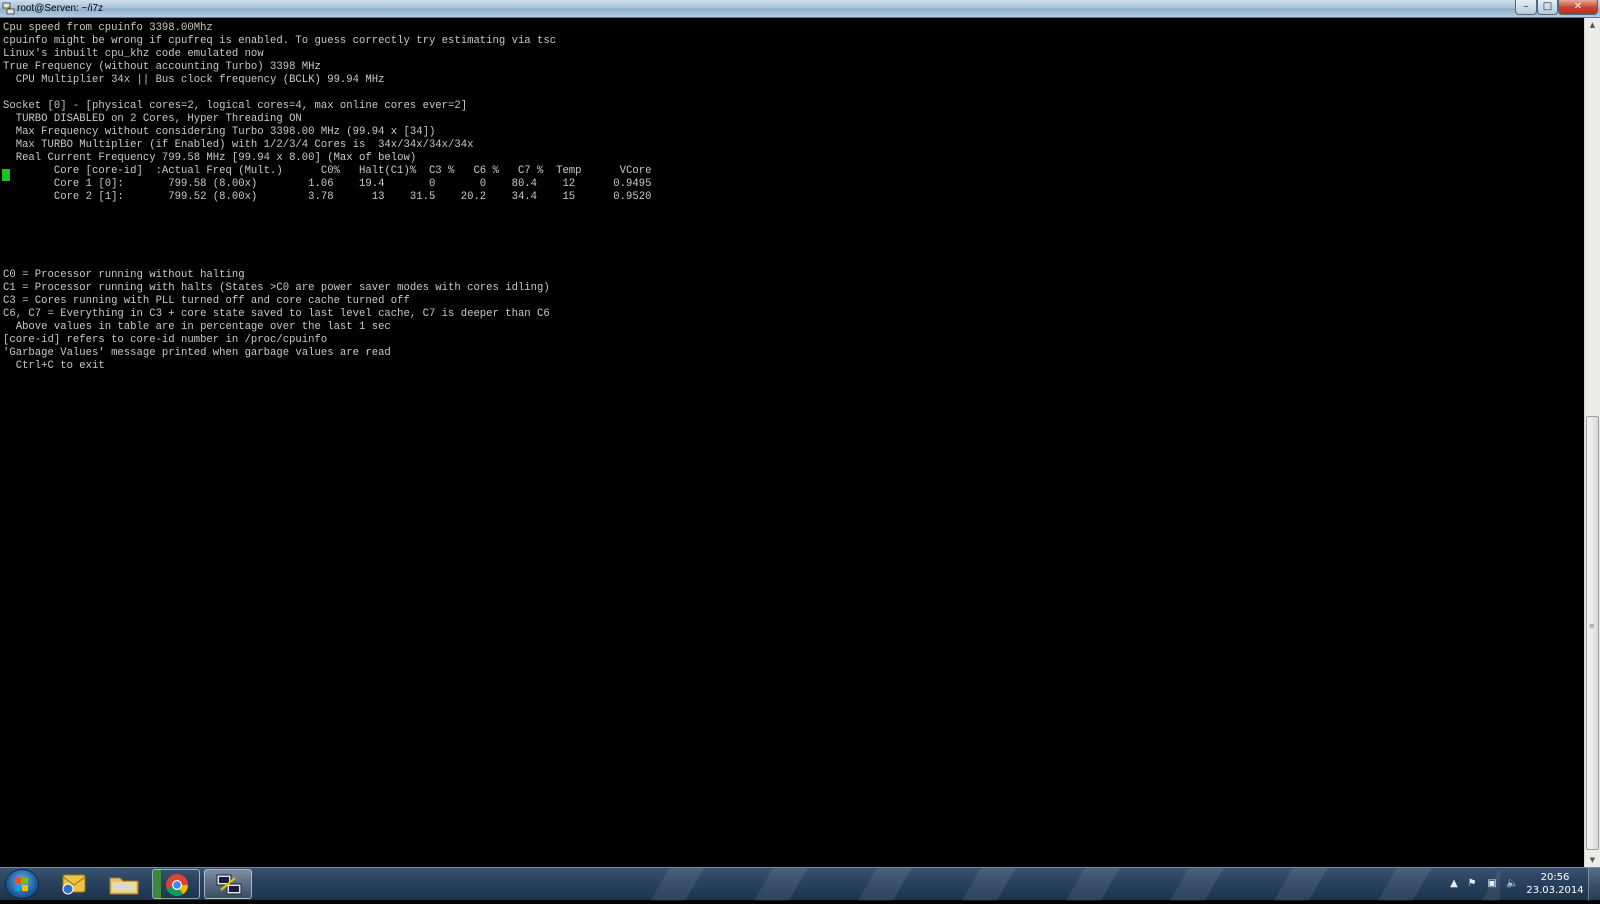  I want to click on taskbar-outlook-button, so click(74, 884).